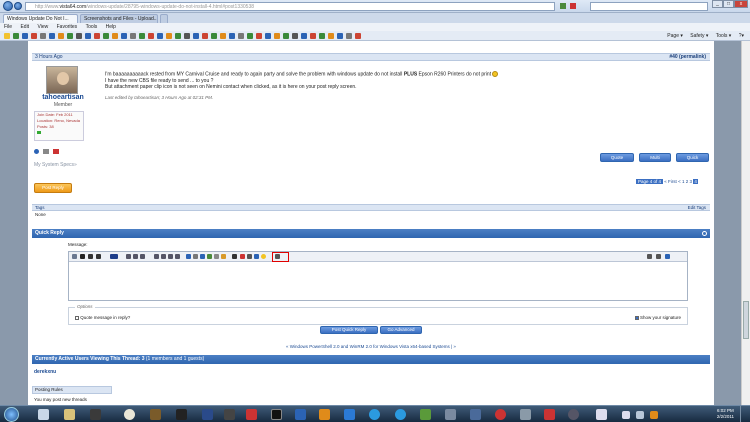 The height and width of the screenshot is (422, 750). What do you see at coordinates (55, 165) in the screenshot?
I see `system-specs-link: My System Specs»` at bounding box center [55, 165].